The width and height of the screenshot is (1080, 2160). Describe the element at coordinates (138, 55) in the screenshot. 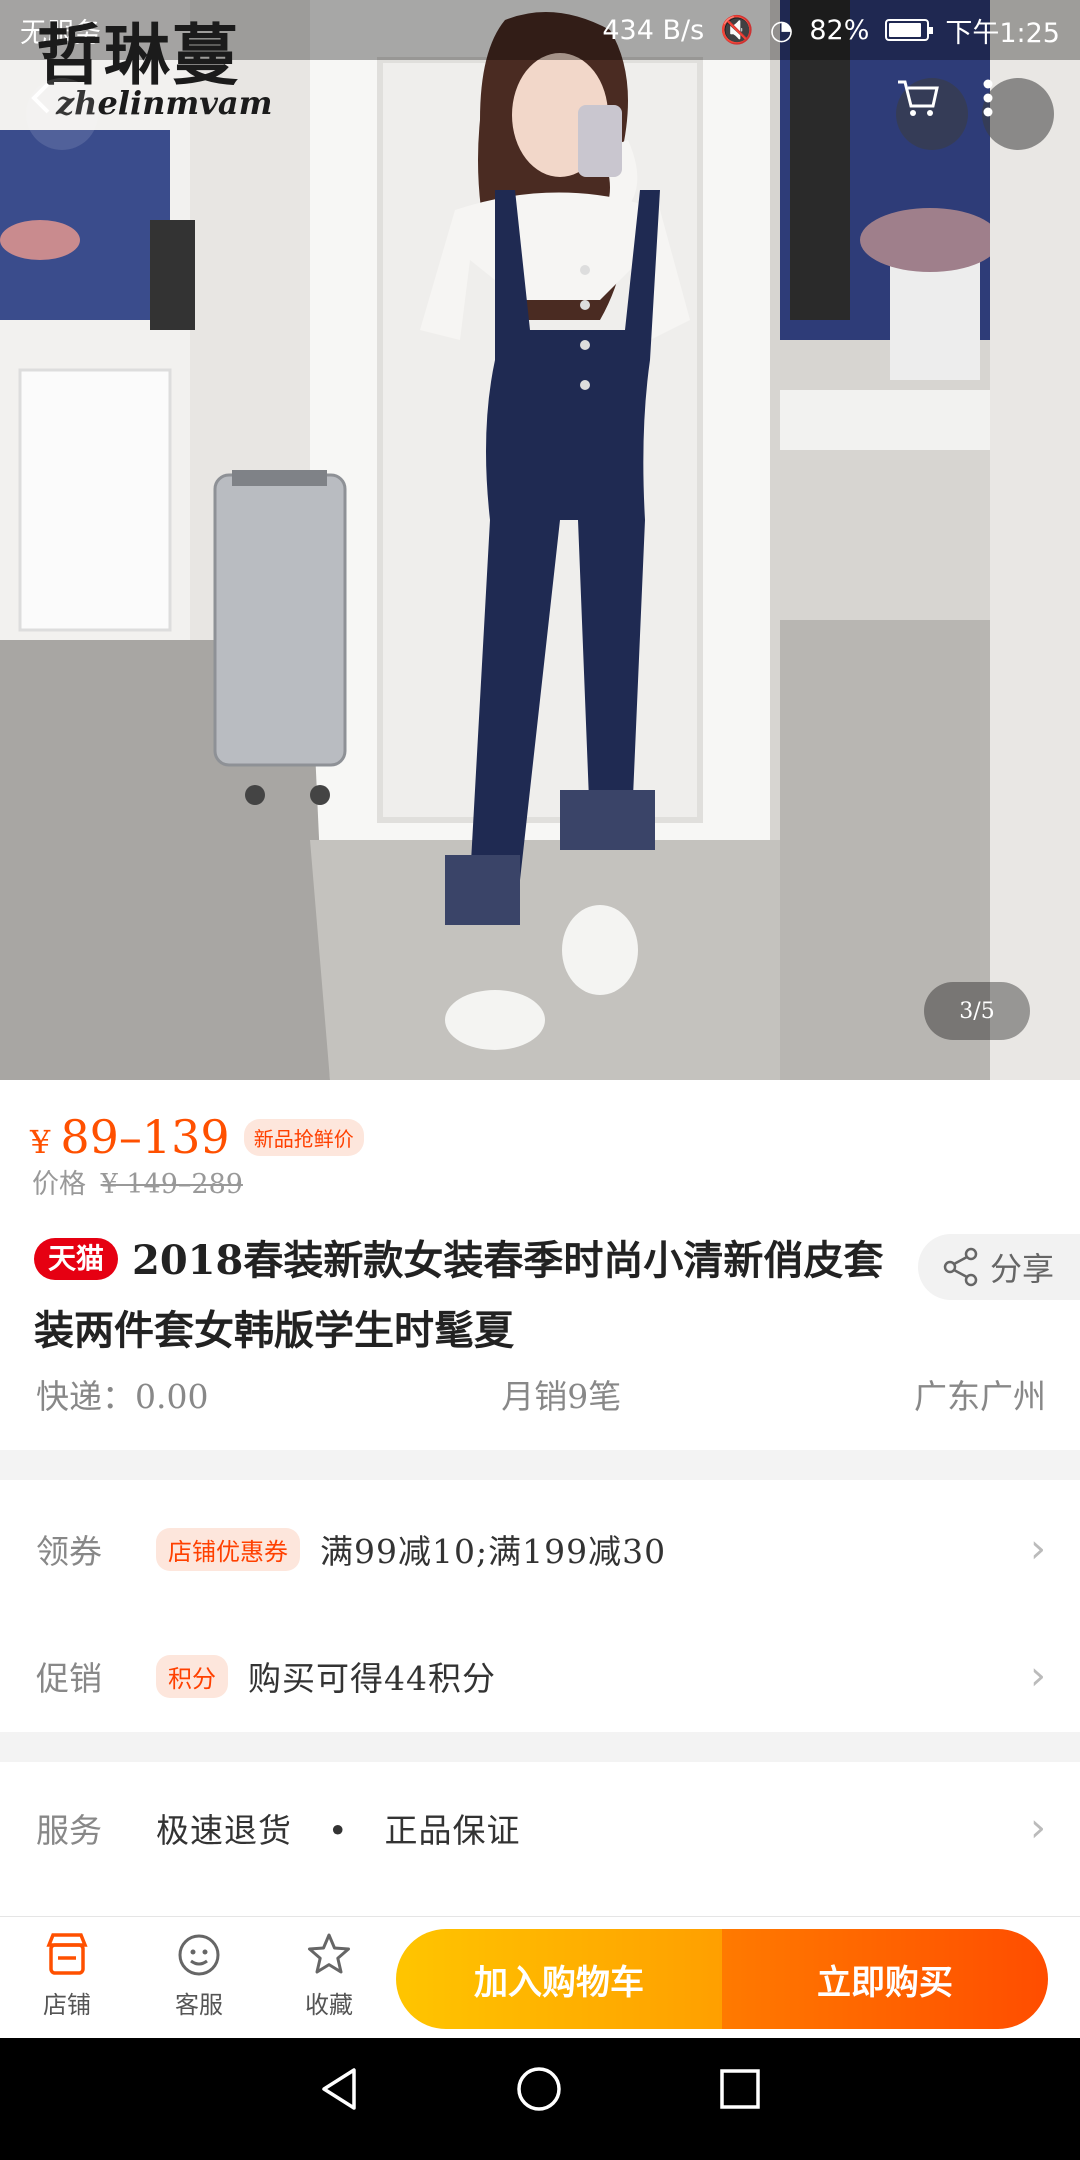

I see `brand-name-cn: 哲琳蔓` at that location.